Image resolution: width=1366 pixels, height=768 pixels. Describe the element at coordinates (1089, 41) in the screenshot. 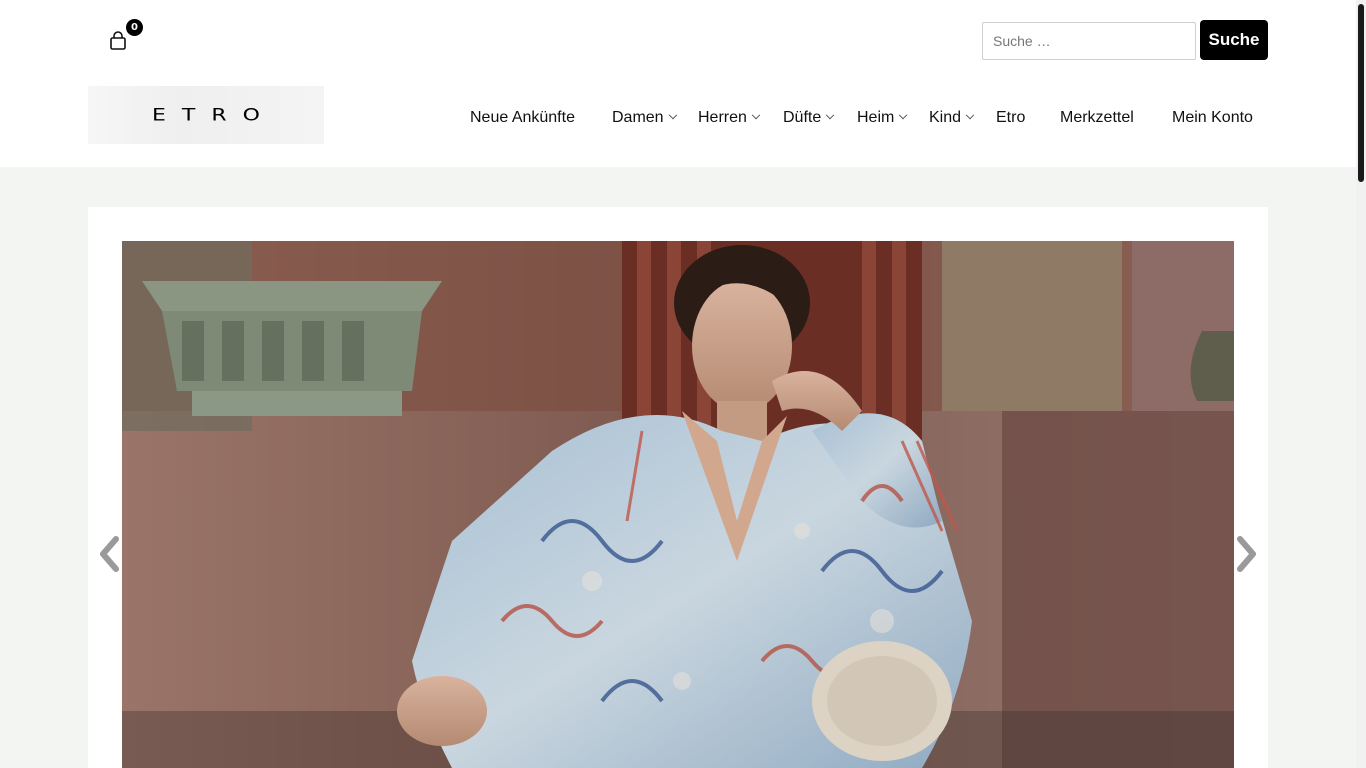

I see `search-input` at that location.